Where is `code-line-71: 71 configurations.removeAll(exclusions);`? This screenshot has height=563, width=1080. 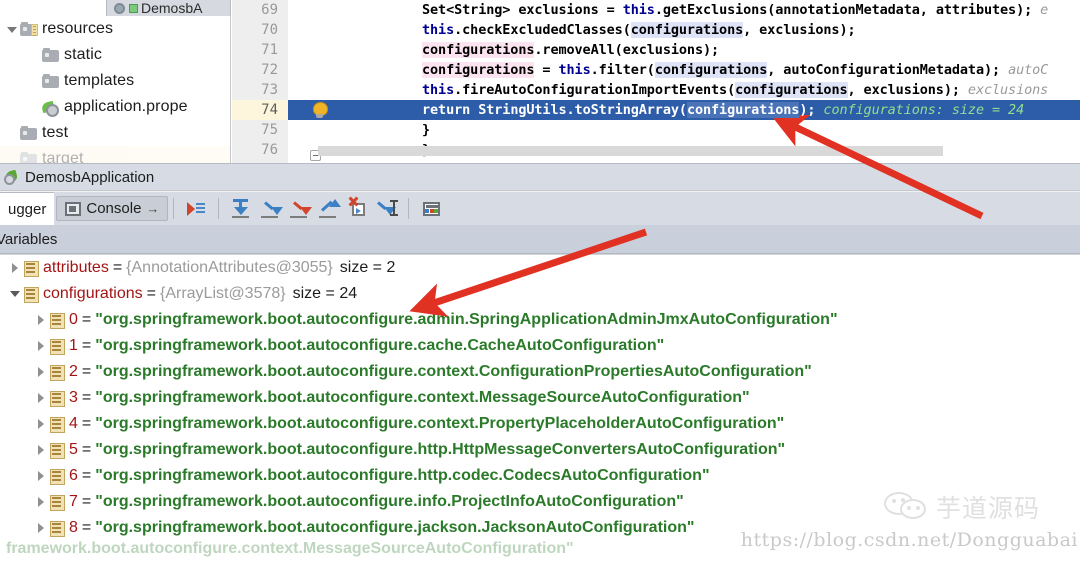
code-line-71: 71 configurations.removeAll(exclusions); is located at coordinates (656, 50).